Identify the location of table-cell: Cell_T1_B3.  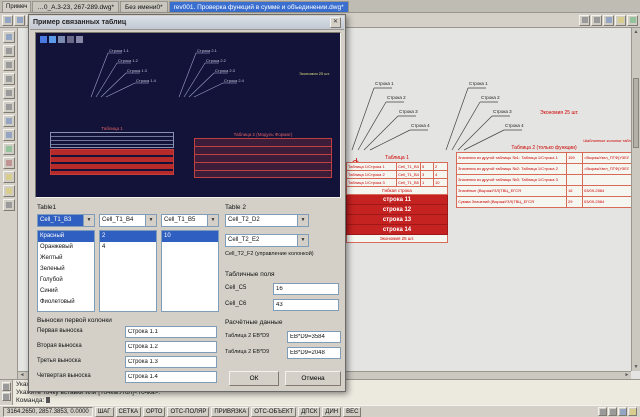
(409, 166).